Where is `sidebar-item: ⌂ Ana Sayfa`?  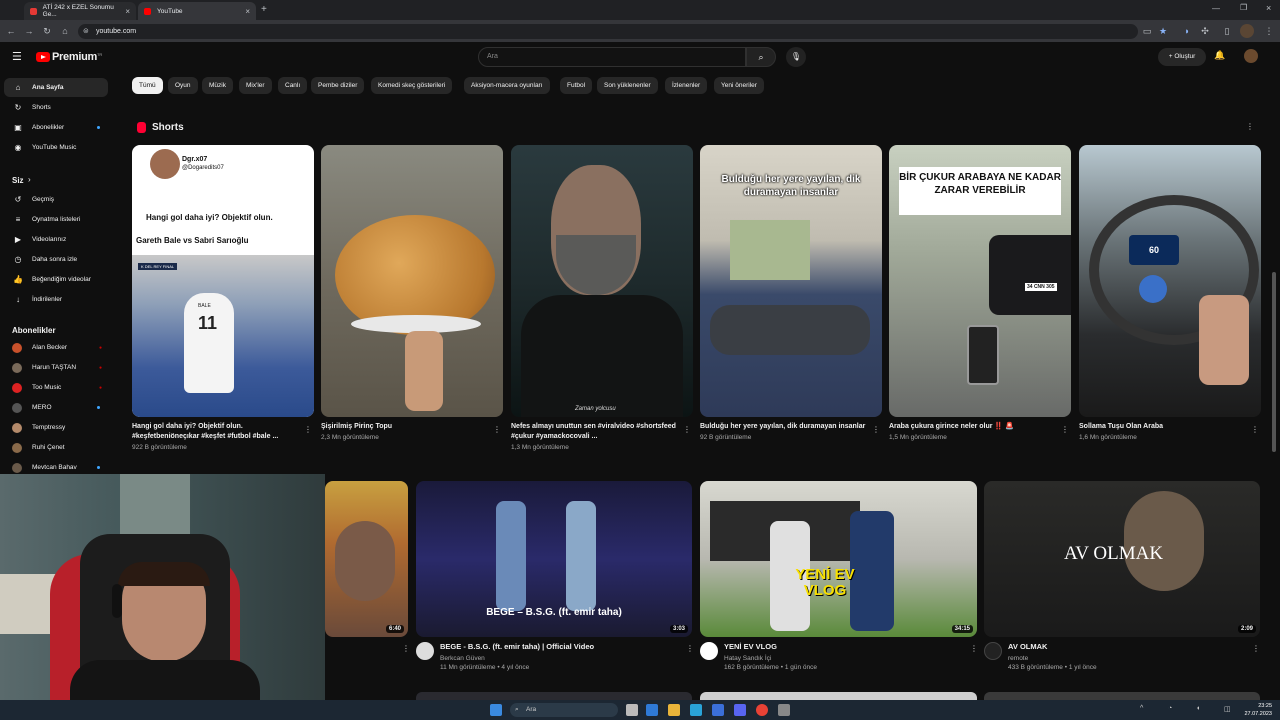 sidebar-item: ⌂ Ana Sayfa is located at coordinates (56, 87).